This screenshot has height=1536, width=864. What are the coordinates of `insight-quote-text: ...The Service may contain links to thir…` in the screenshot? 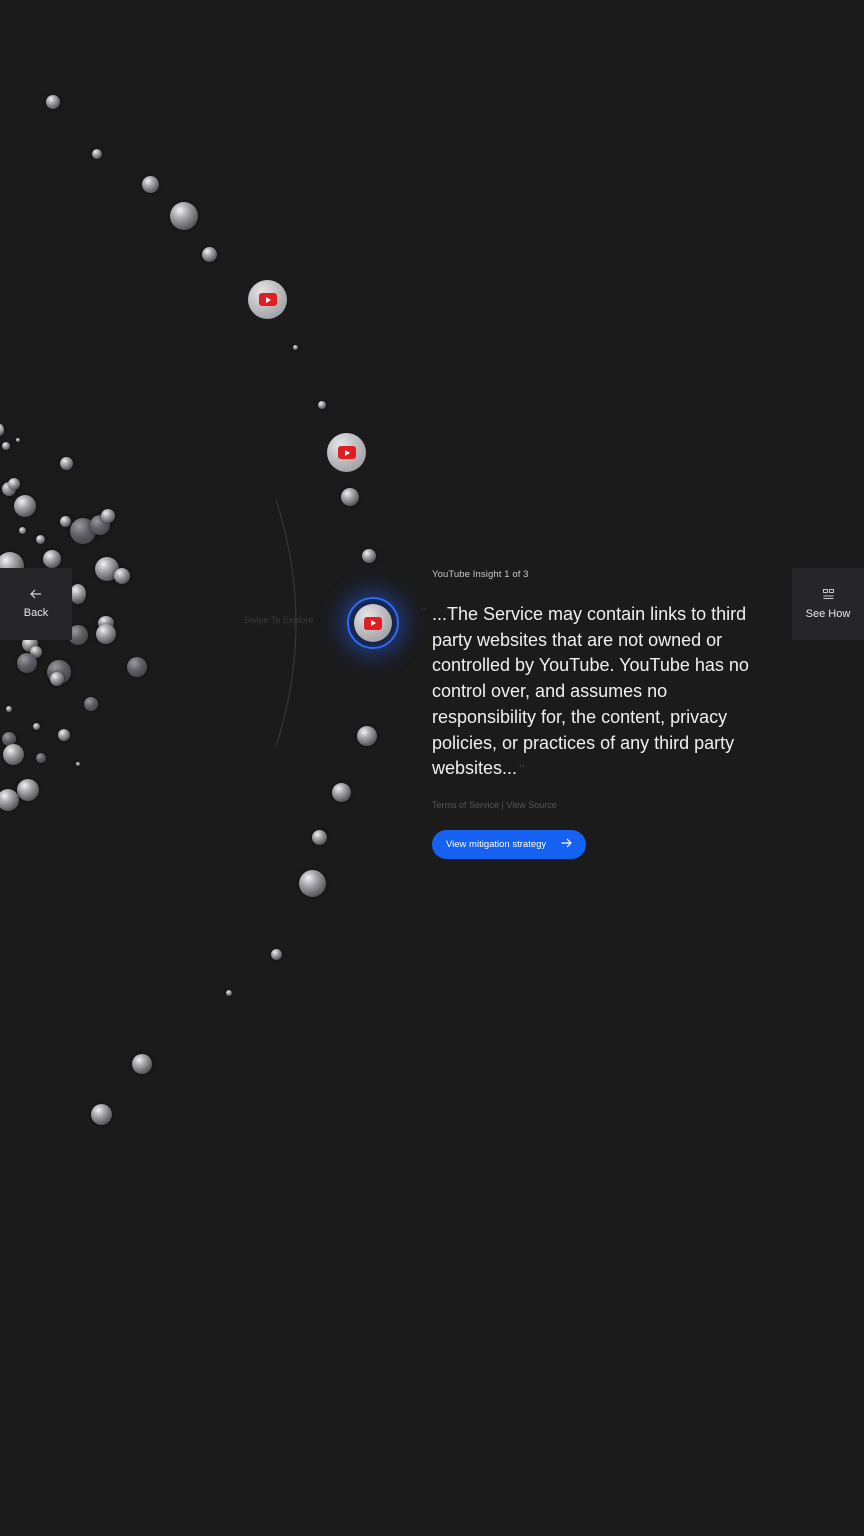 It's located at (590, 691).